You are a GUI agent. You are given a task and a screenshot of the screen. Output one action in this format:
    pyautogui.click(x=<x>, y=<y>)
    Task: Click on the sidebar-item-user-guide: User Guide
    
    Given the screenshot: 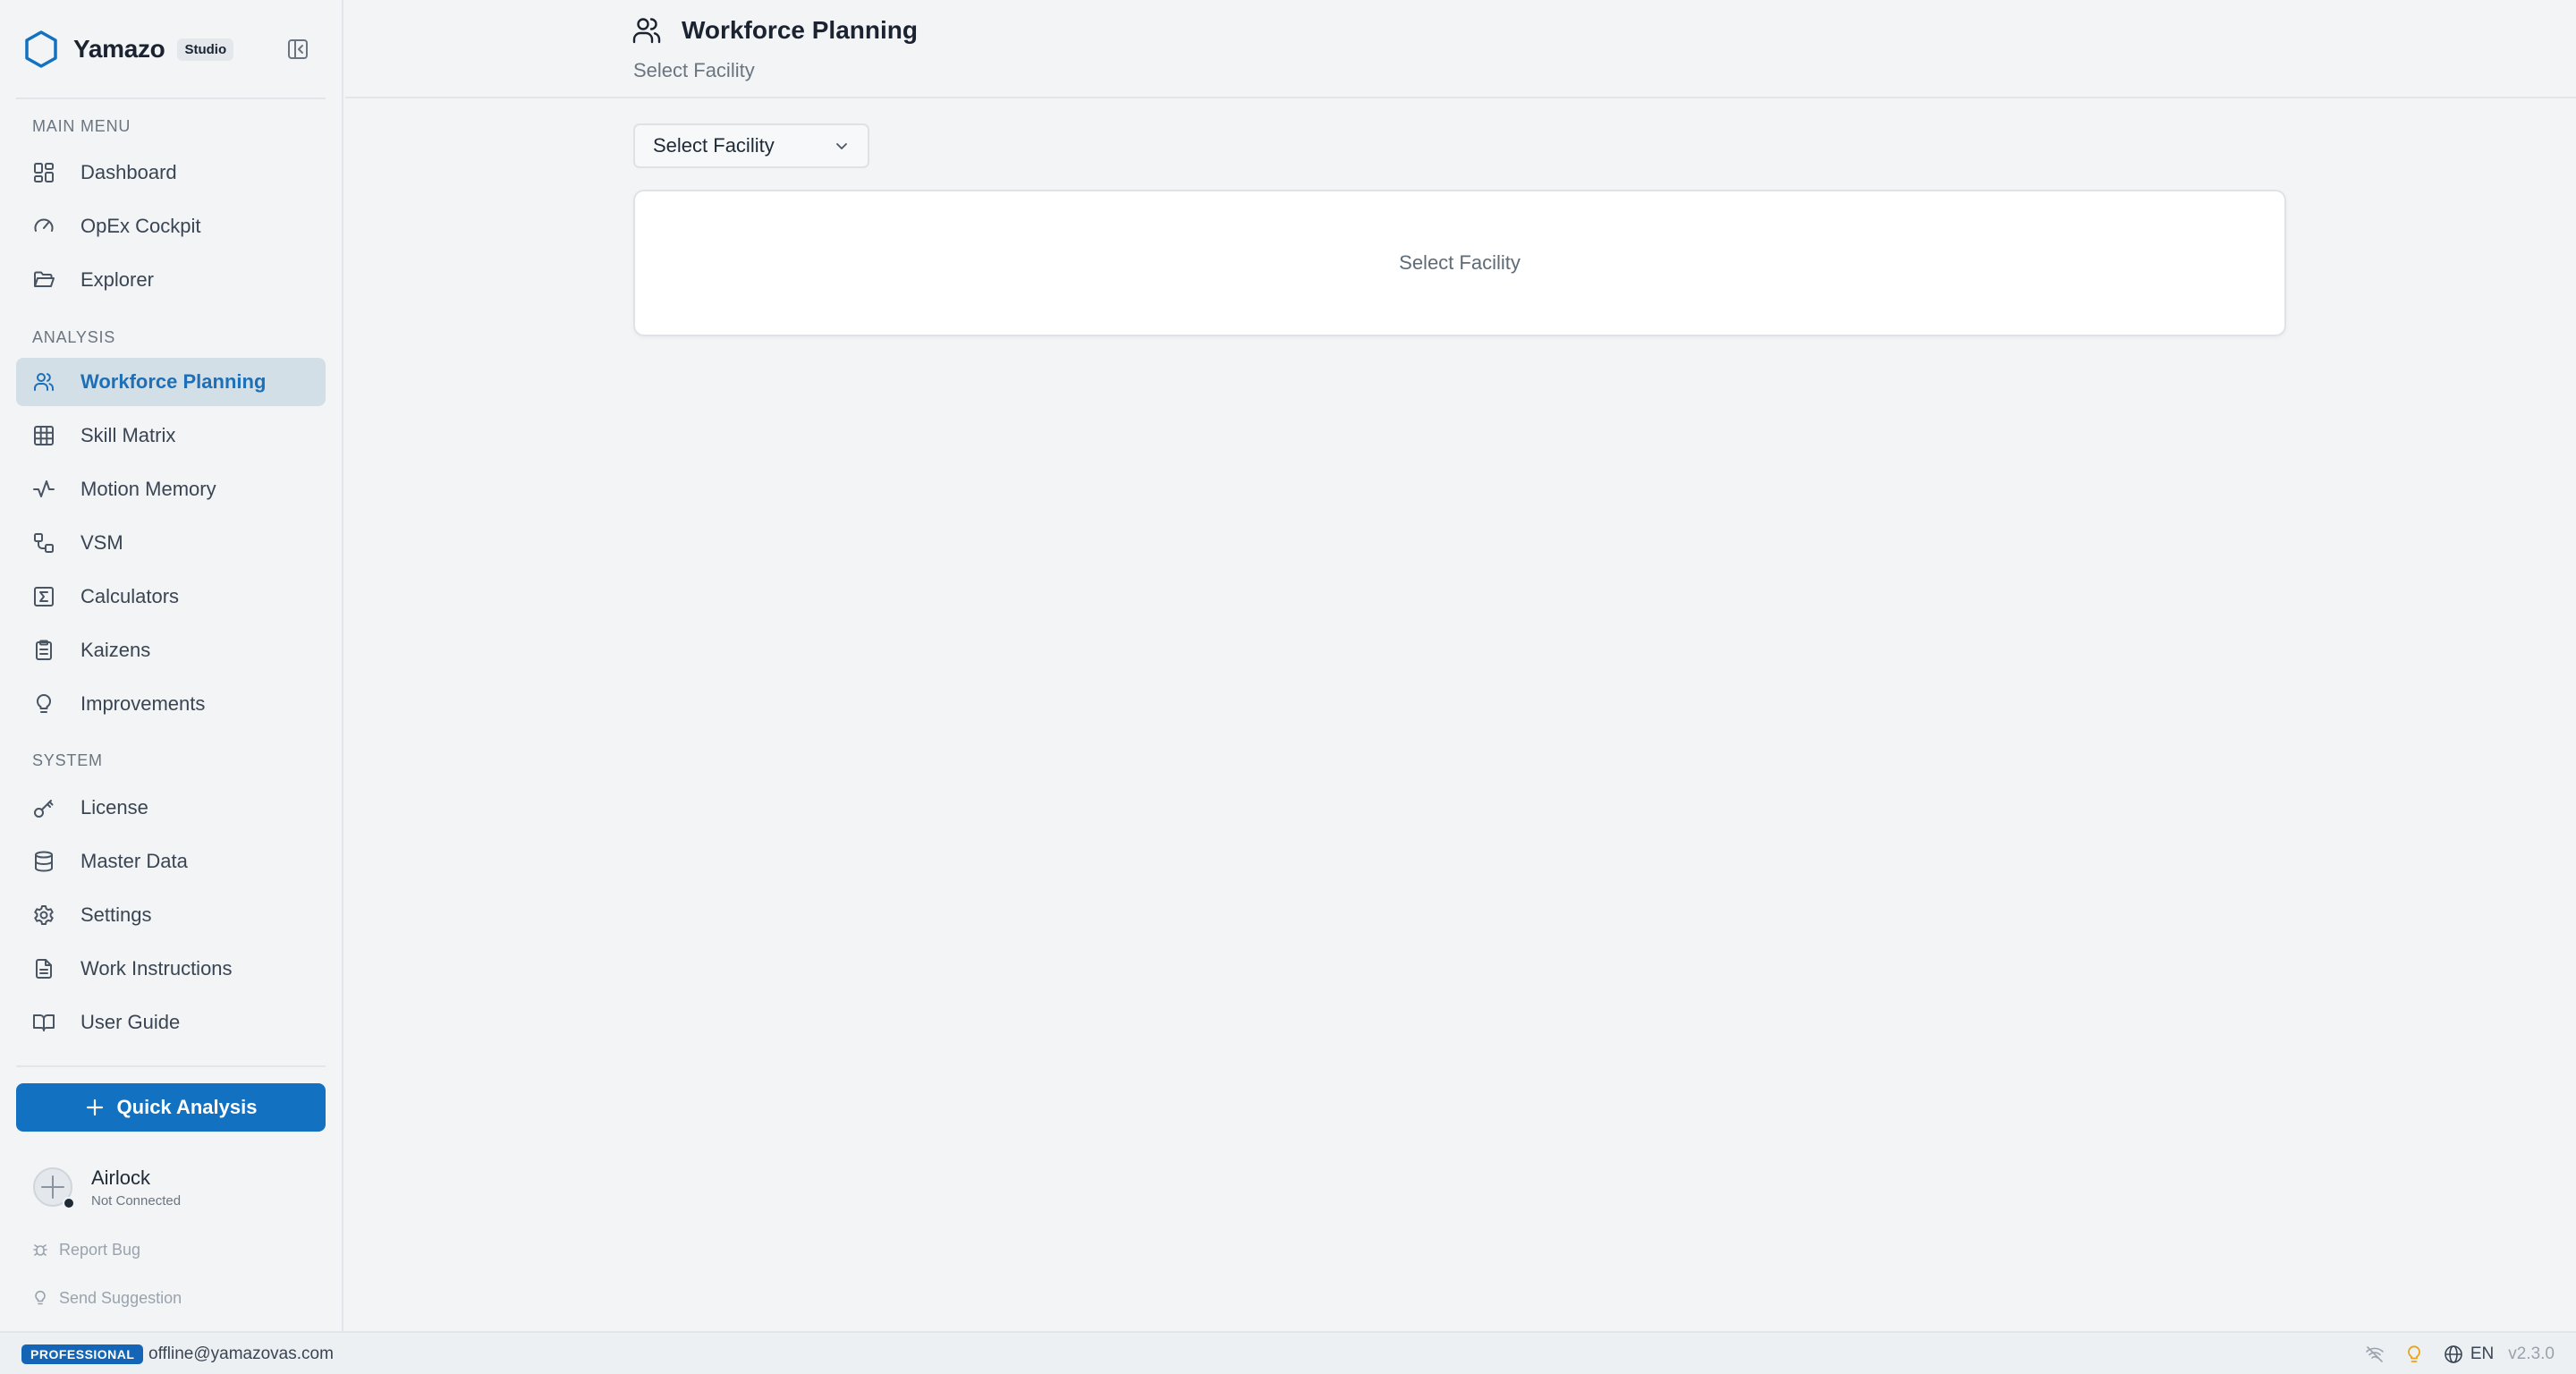 What is the action you would take?
    pyautogui.click(x=171, y=1022)
    